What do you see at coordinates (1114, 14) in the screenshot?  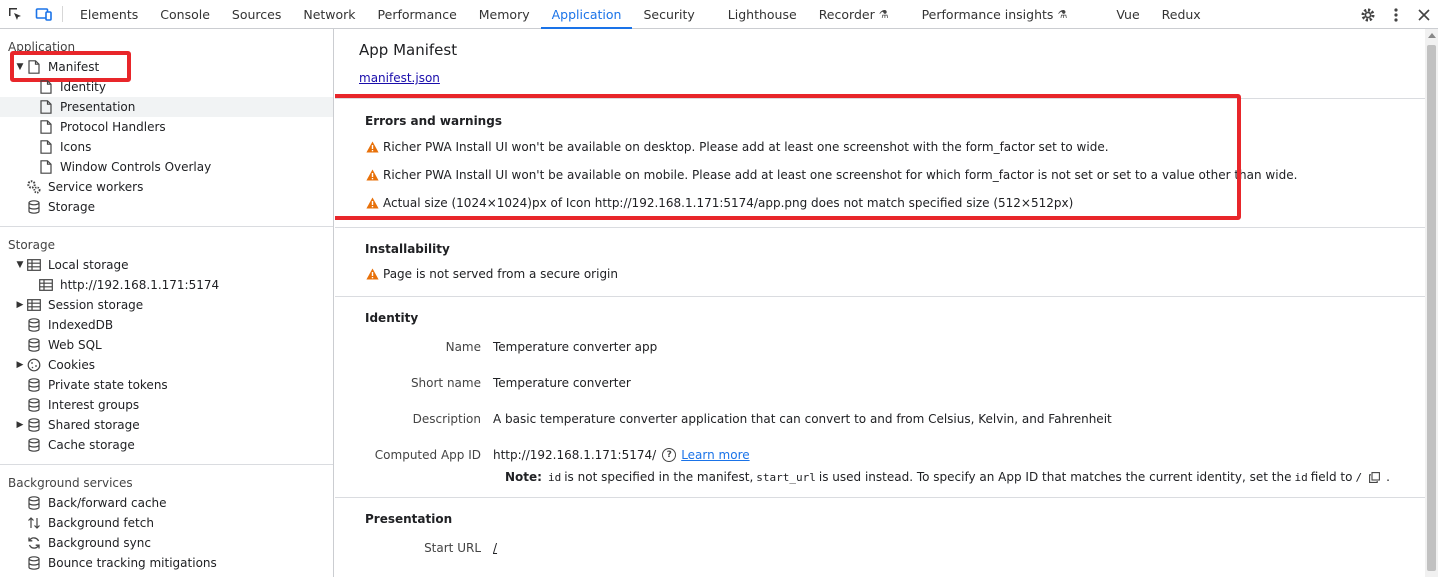 I see `tab-vue: Vue` at bounding box center [1114, 14].